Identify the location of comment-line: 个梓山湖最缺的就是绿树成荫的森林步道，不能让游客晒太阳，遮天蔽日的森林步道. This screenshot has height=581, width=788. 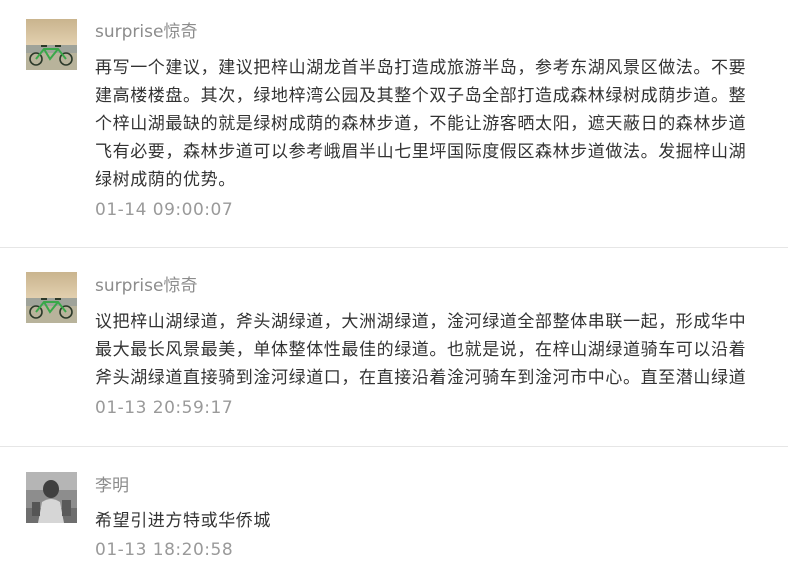
(421, 124).